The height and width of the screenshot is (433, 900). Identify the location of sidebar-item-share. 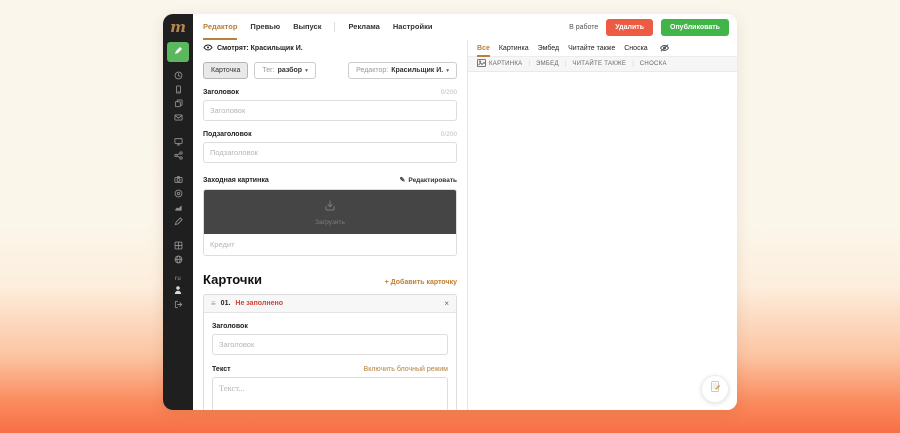
(178, 155).